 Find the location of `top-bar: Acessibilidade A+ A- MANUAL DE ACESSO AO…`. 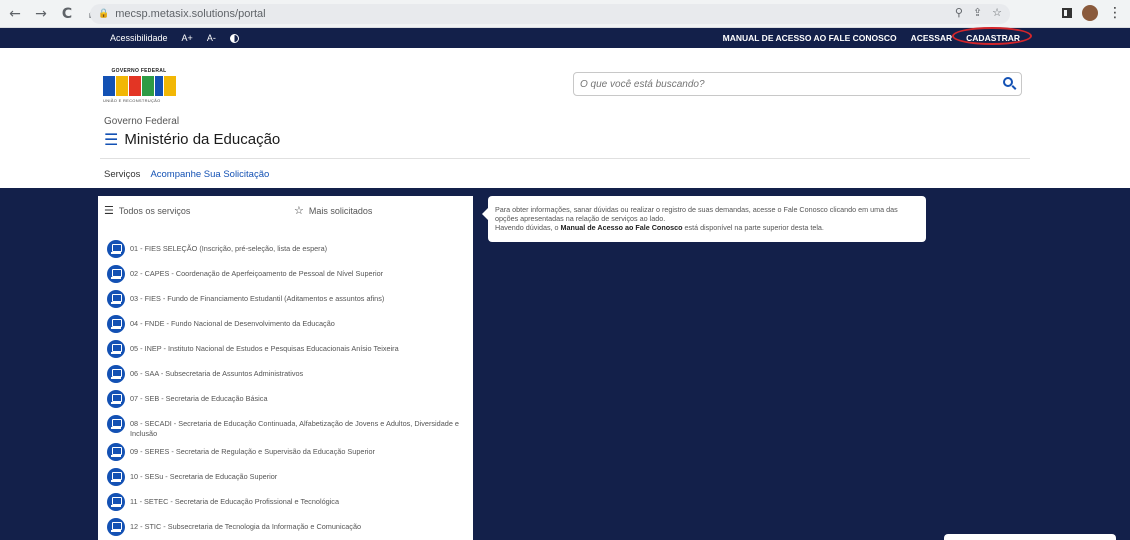

top-bar: Acessibilidade A+ A- MANUAL DE ACESSO AO… is located at coordinates (565, 37).